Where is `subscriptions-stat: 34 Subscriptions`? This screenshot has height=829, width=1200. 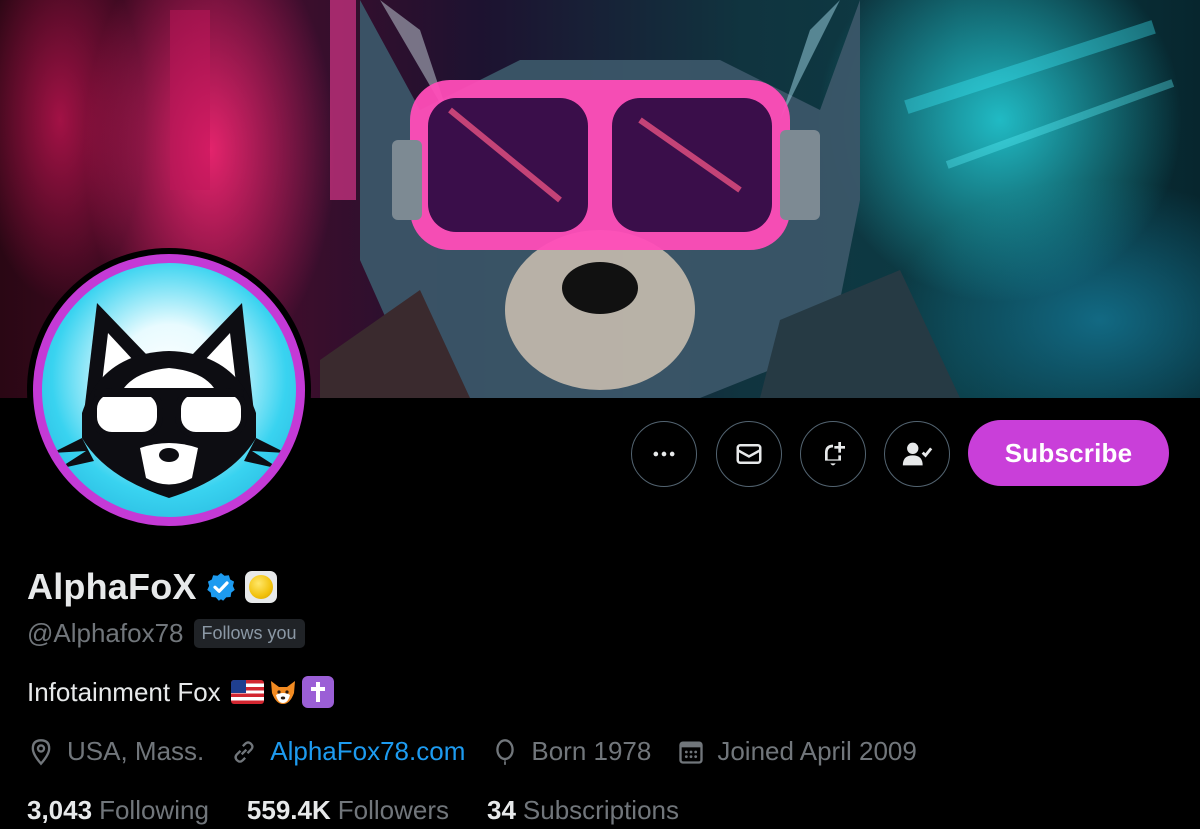 subscriptions-stat: 34 Subscriptions is located at coordinates (583, 810).